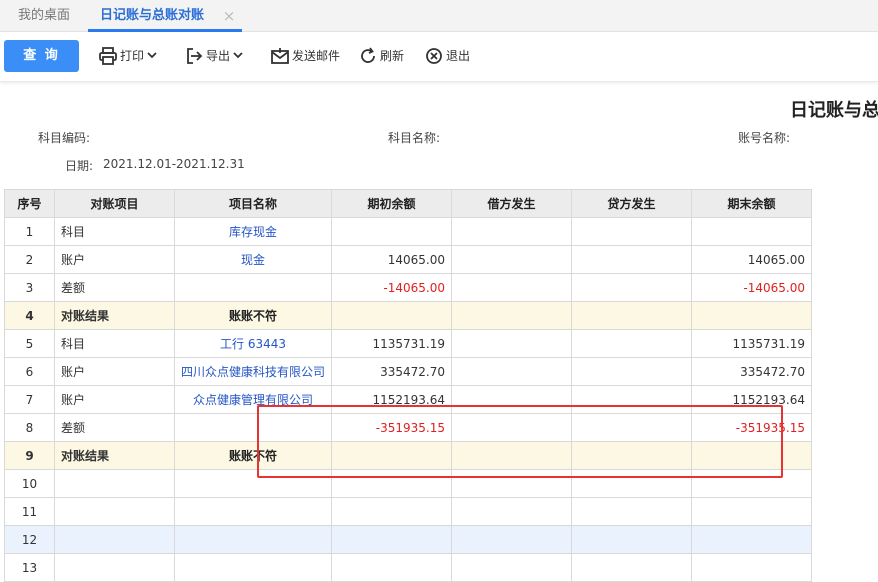 The image size is (878, 582). I want to click on table-row: 5 科目 工行 63443 1135731.19 1135731.19, so click(408, 343).